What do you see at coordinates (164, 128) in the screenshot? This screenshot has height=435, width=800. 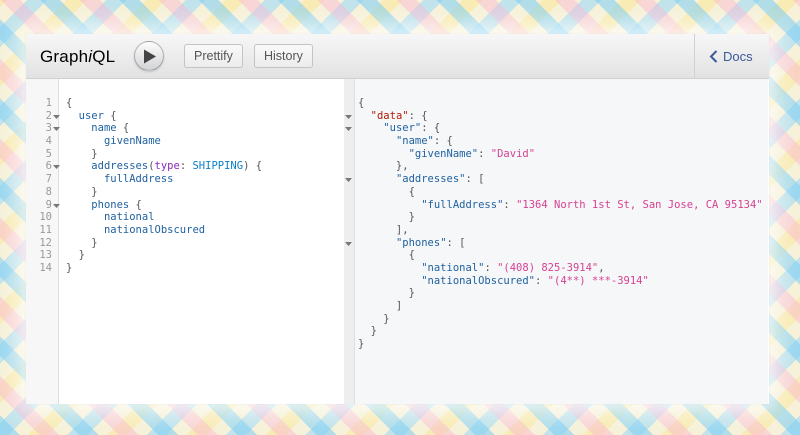 I see `query-line: name {` at bounding box center [164, 128].